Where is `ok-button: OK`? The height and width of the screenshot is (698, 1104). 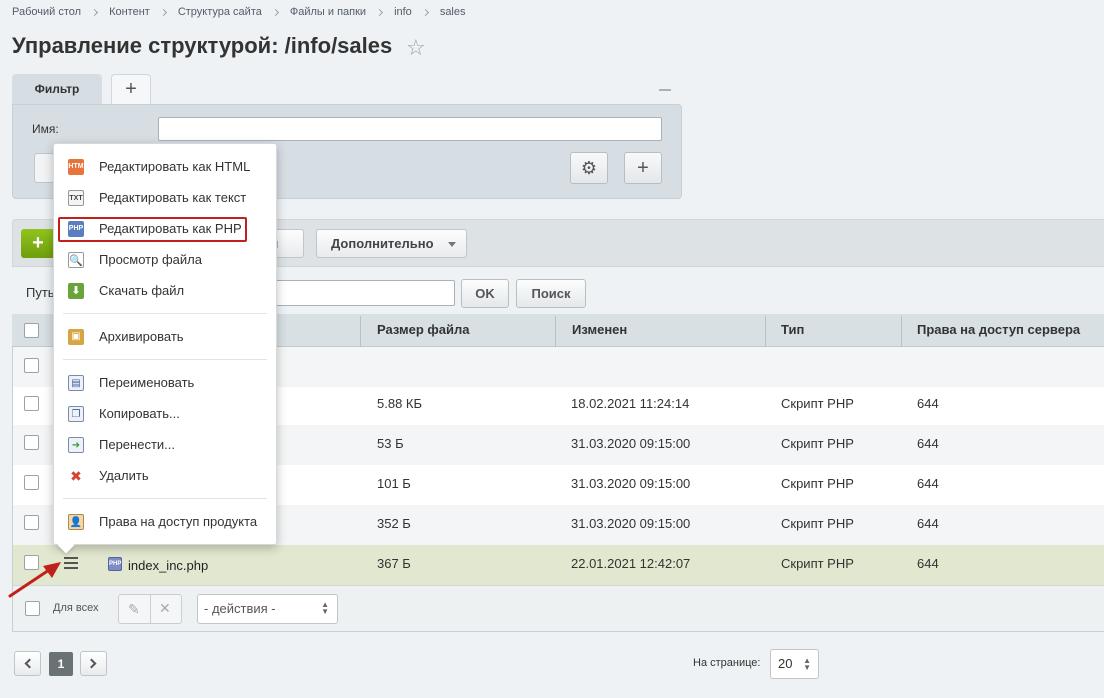 ok-button: OK is located at coordinates (485, 293).